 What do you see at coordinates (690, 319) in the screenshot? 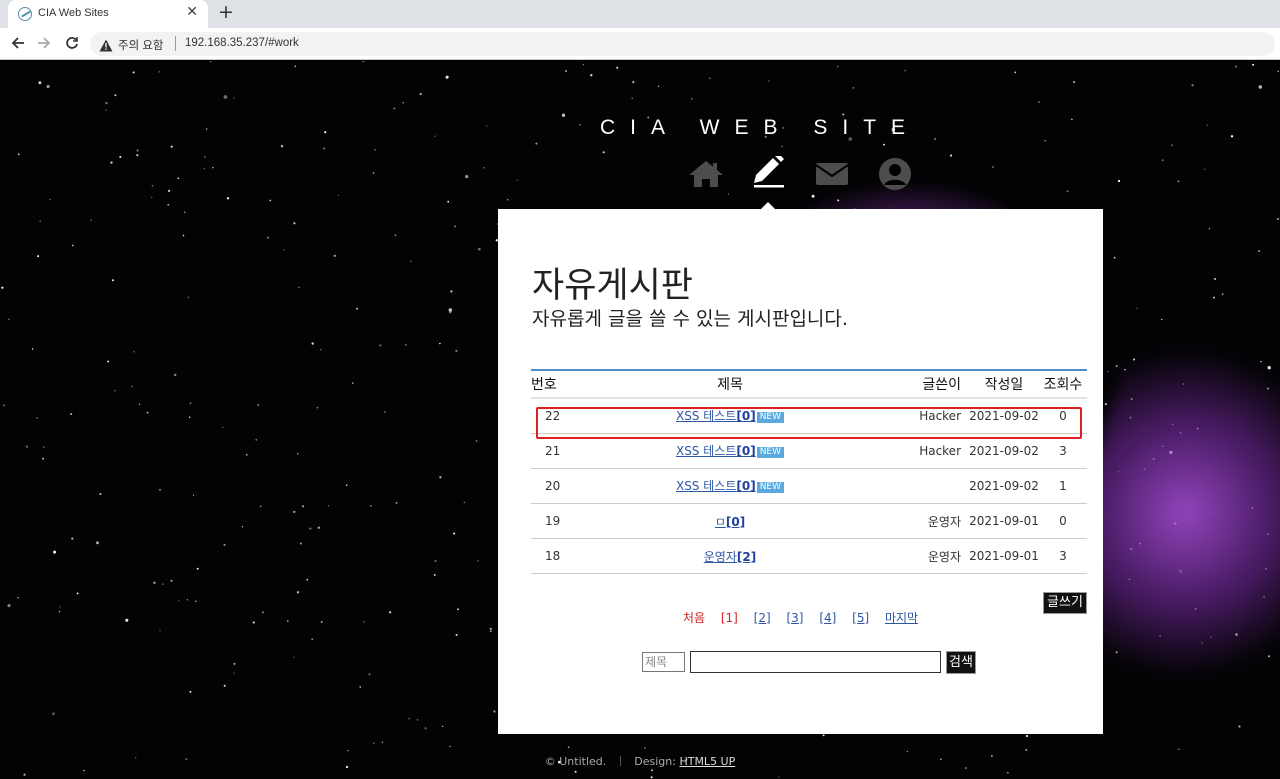
I see `page-subtitle: 자유롭게 글을 쓸 수 있는 게시판입니다.` at bounding box center [690, 319].